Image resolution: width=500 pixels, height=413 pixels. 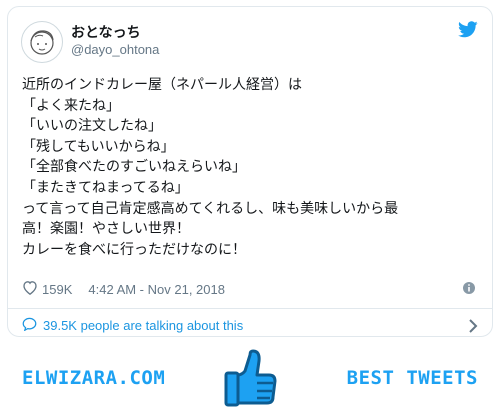 What do you see at coordinates (57, 289) in the screenshot?
I see `like-count: 159K` at bounding box center [57, 289].